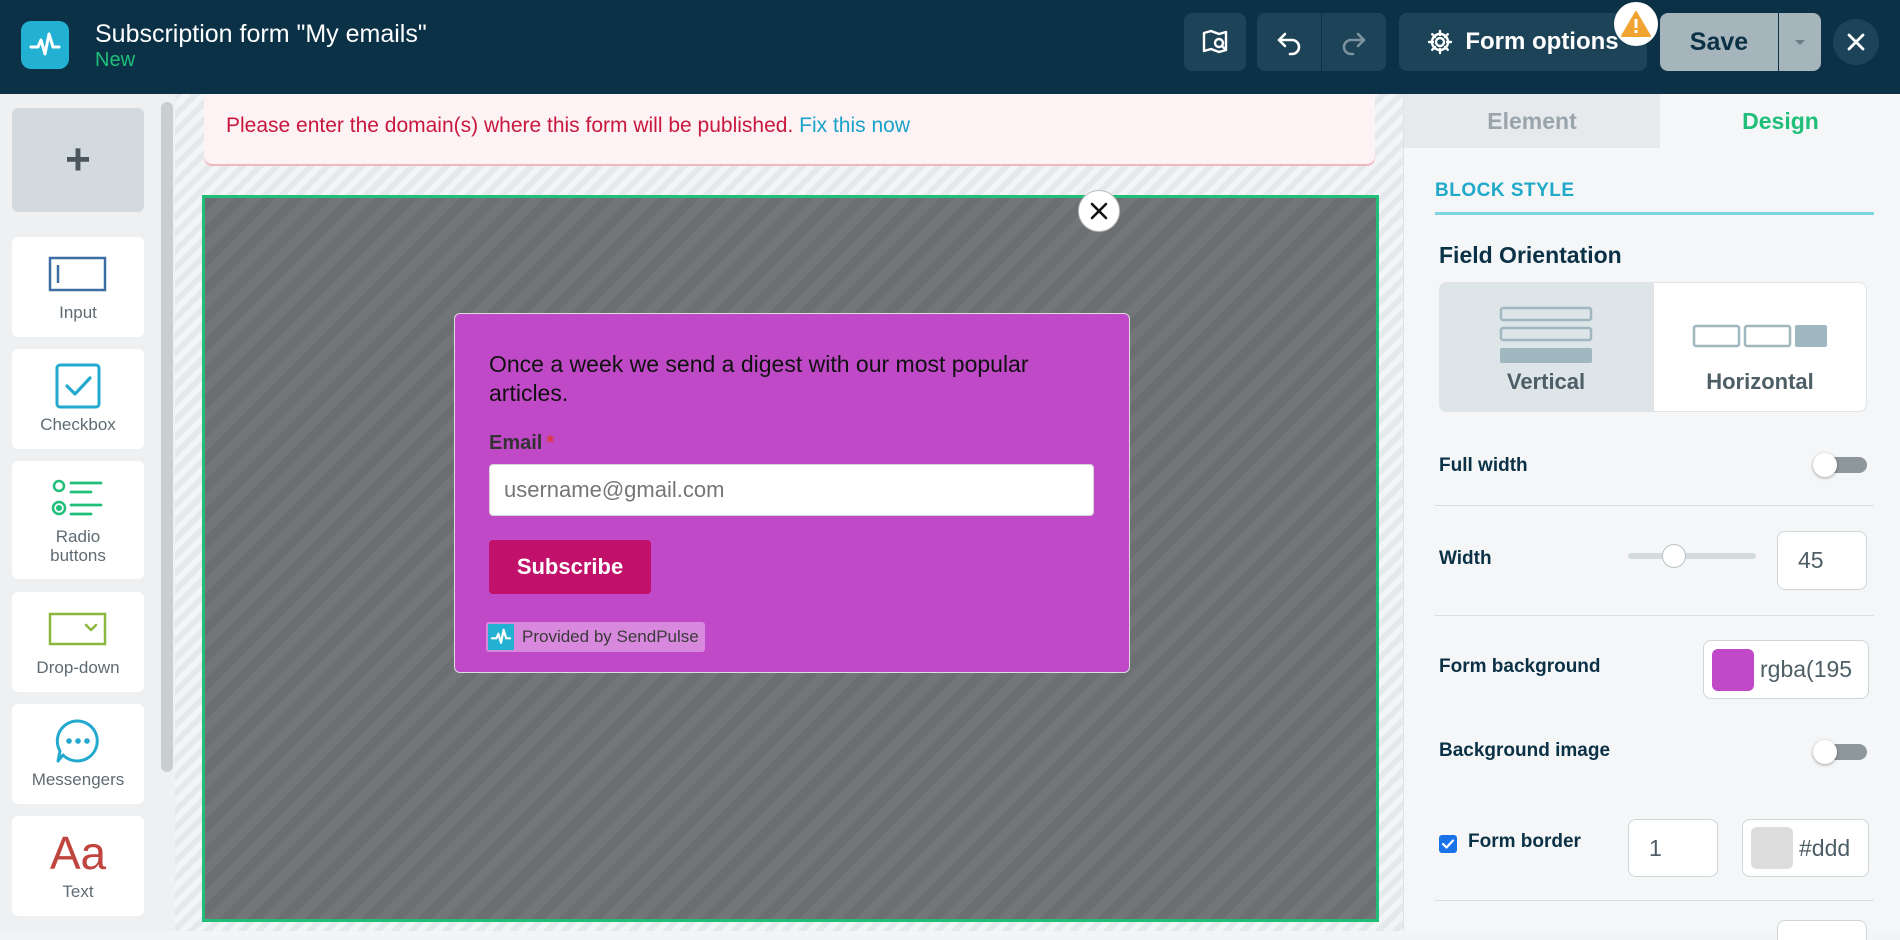 This screenshot has height=940, width=1900. What do you see at coordinates (1780, 121) in the screenshot?
I see `tab-design: Design` at bounding box center [1780, 121].